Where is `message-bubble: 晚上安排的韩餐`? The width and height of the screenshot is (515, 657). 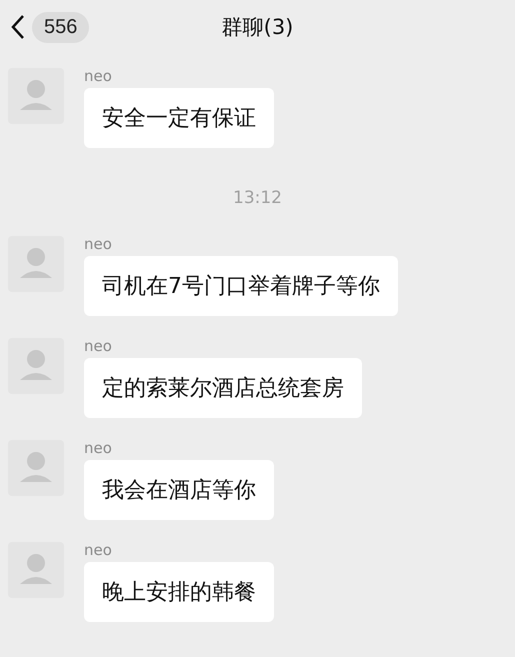 message-bubble: 晚上安排的韩餐 is located at coordinates (179, 592).